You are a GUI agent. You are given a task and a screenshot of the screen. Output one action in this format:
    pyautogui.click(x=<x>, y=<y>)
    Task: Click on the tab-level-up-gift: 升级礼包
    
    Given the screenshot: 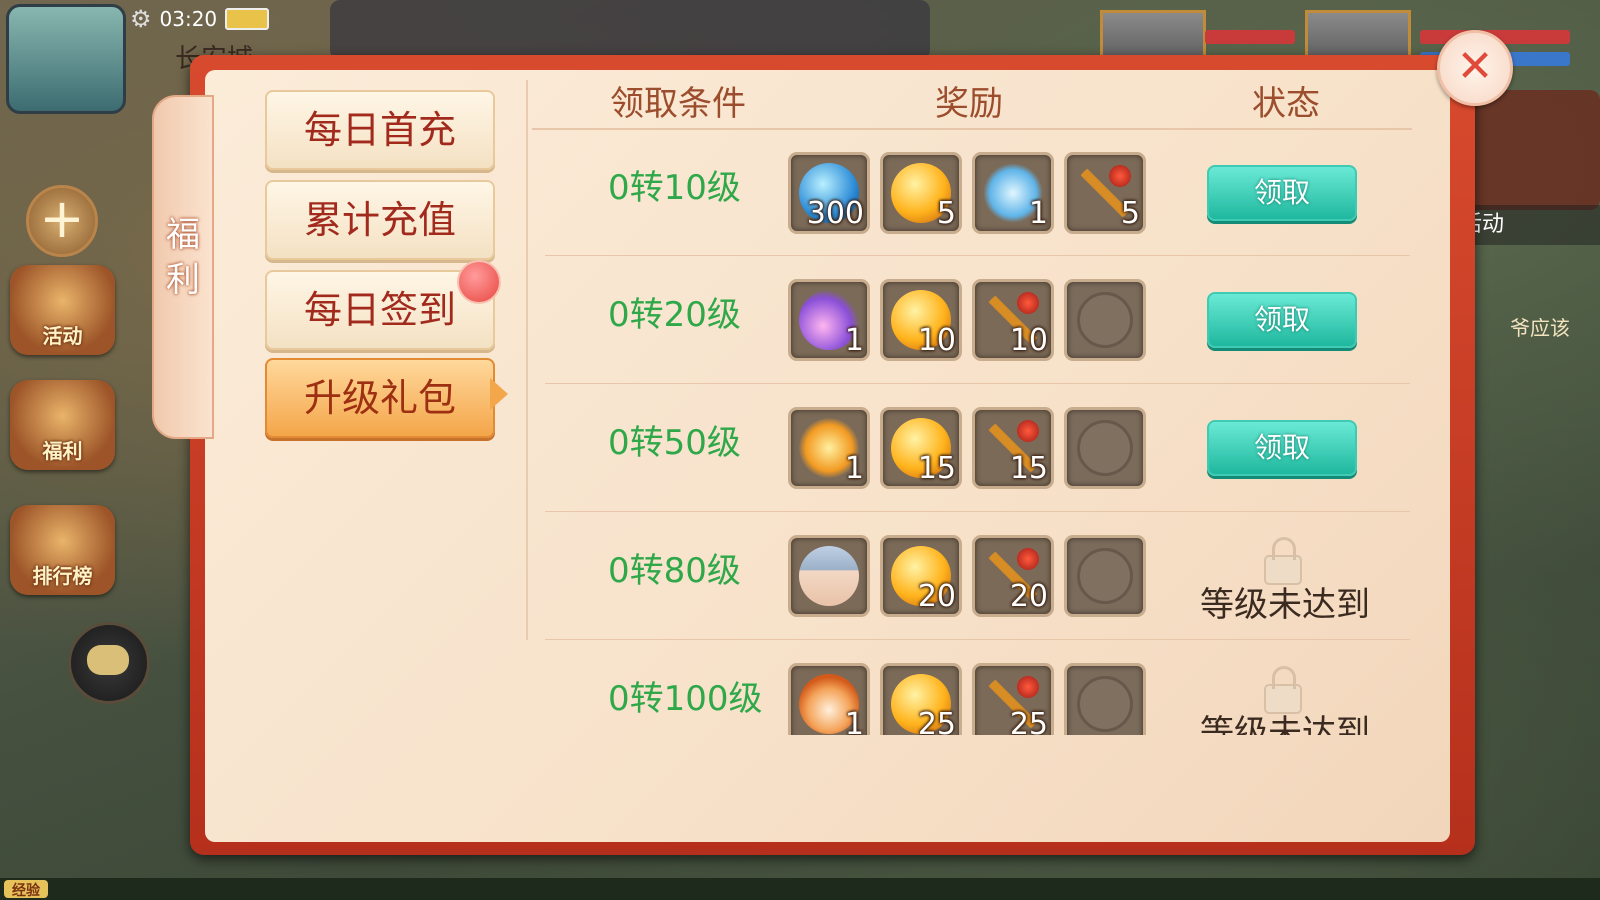 What is the action you would take?
    pyautogui.click(x=380, y=398)
    